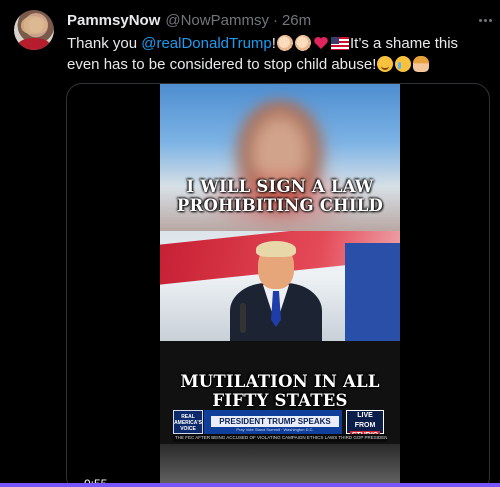  What do you see at coordinates (280, 391) in the screenshot?
I see `caption-bottom: MUTILATION IN ALL FIFTY STATES` at bounding box center [280, 391].